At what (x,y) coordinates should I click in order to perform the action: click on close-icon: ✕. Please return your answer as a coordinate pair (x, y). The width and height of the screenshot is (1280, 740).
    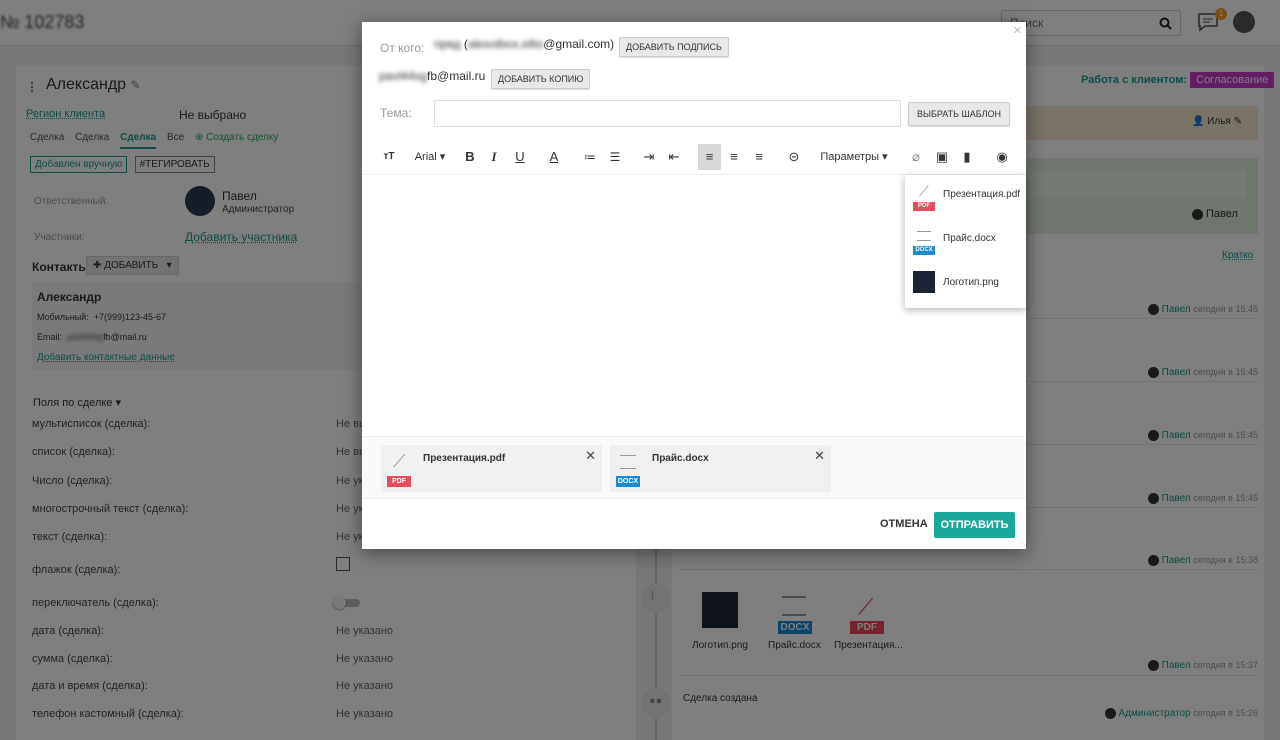
    Looking at the image, I should click on (1017, 30).